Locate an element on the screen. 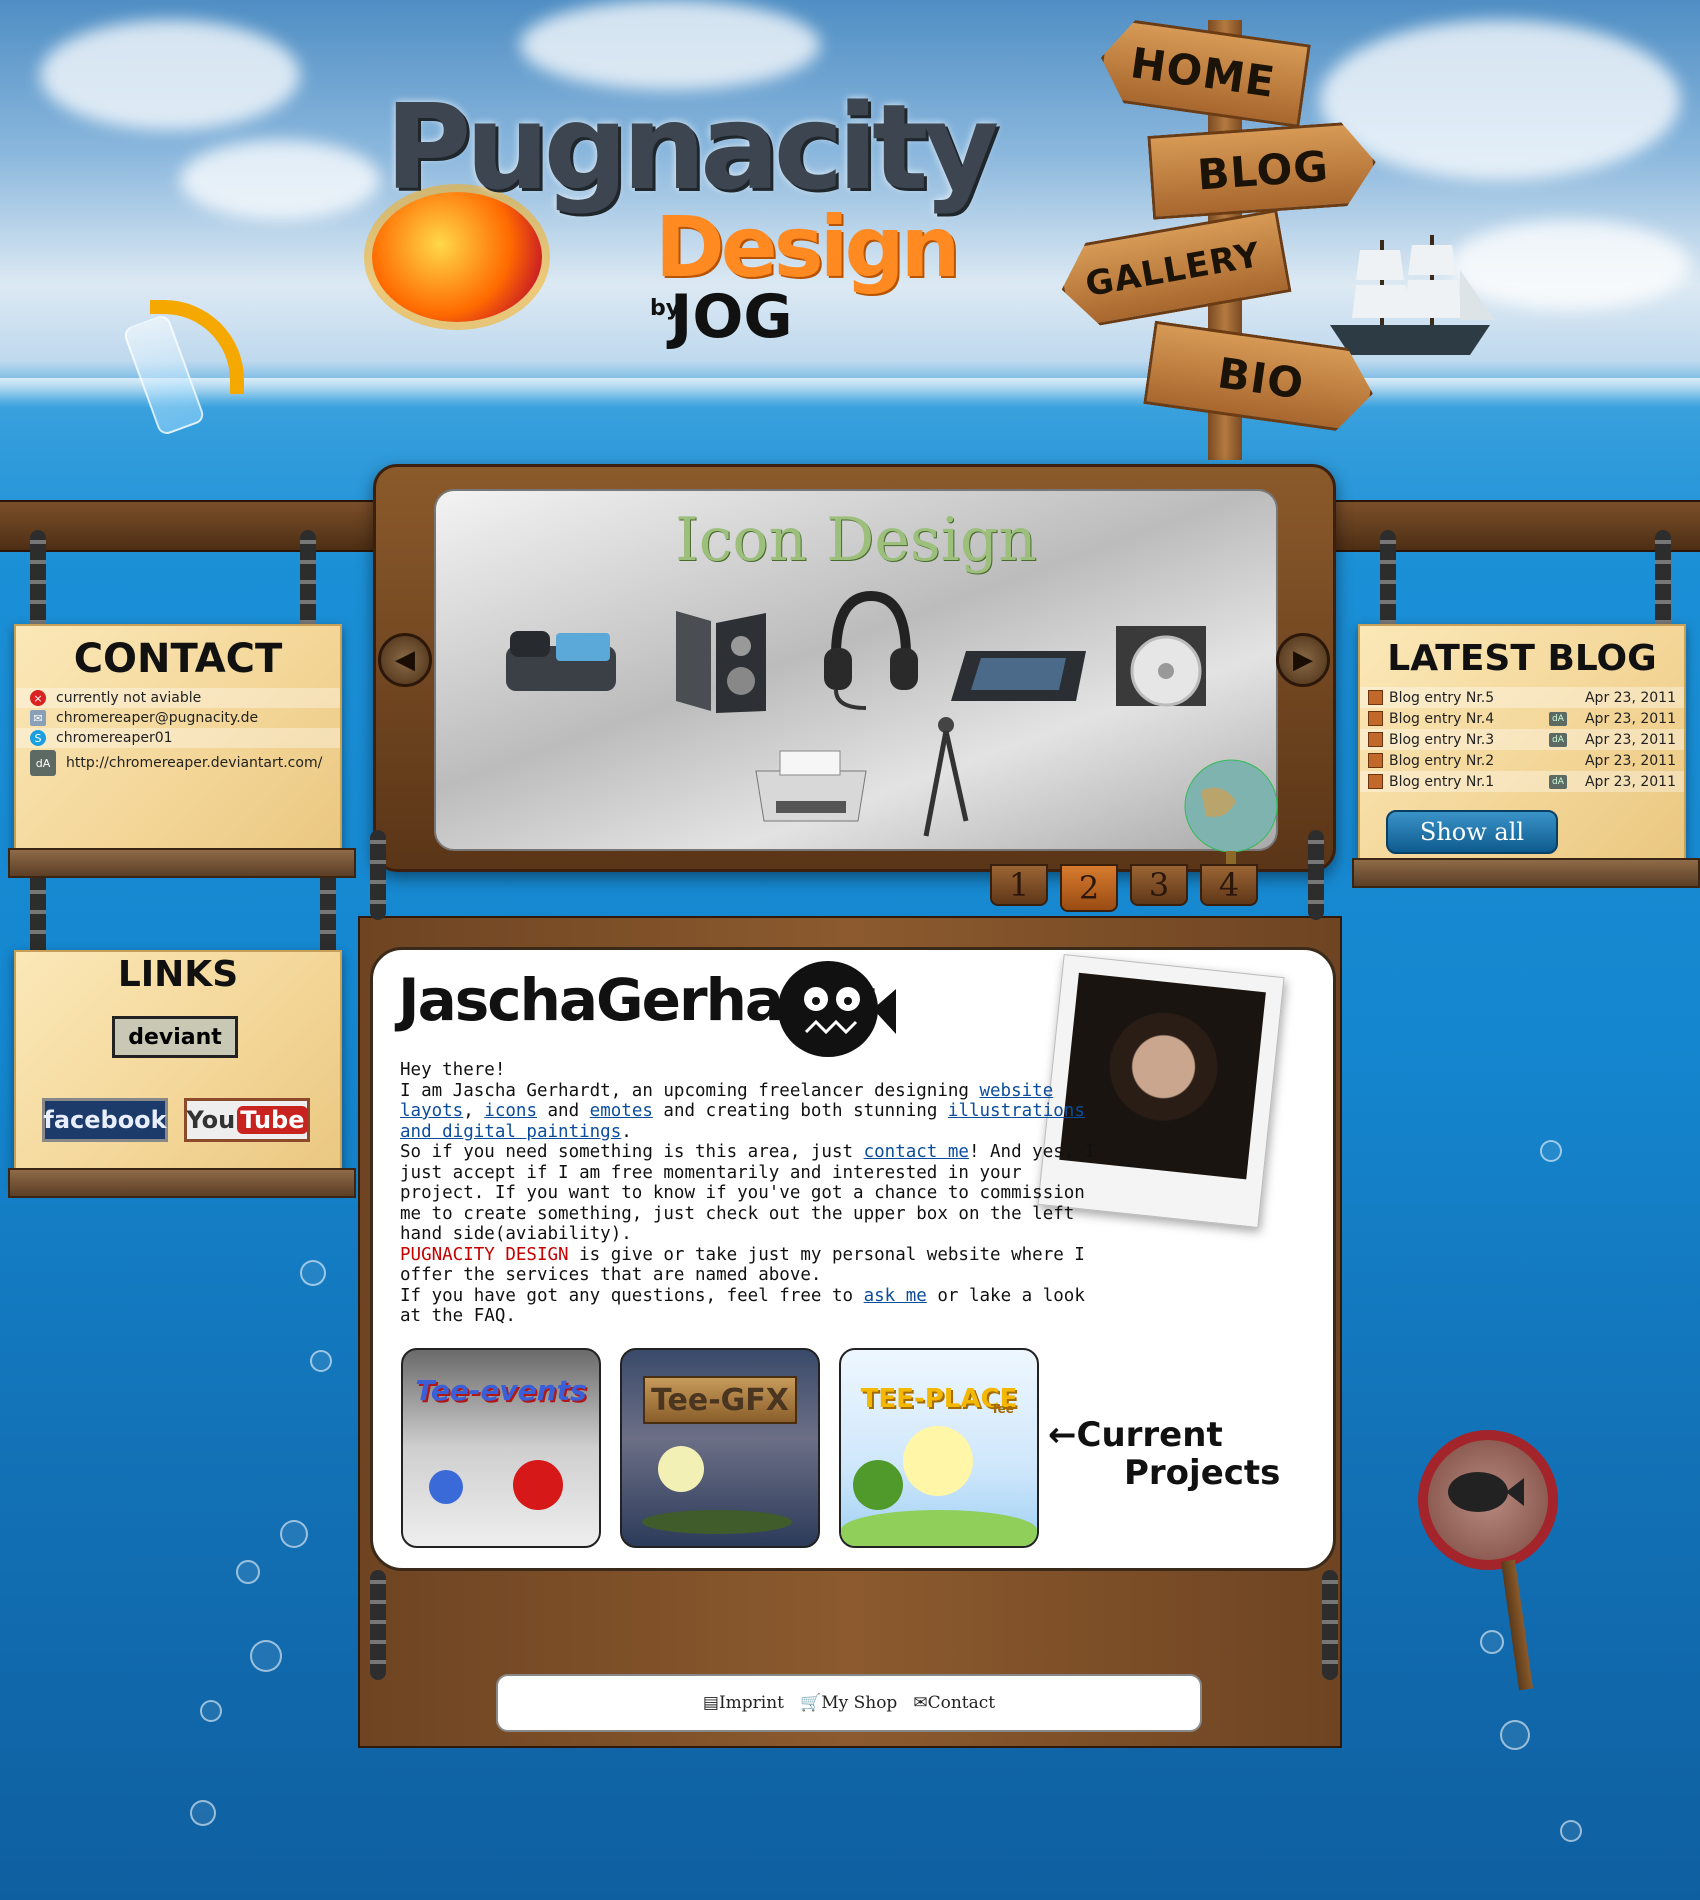 The width and height of the screenshot is (1700, 1900). facebook-link-sign: facebook is located at coordinates (105, 1120).